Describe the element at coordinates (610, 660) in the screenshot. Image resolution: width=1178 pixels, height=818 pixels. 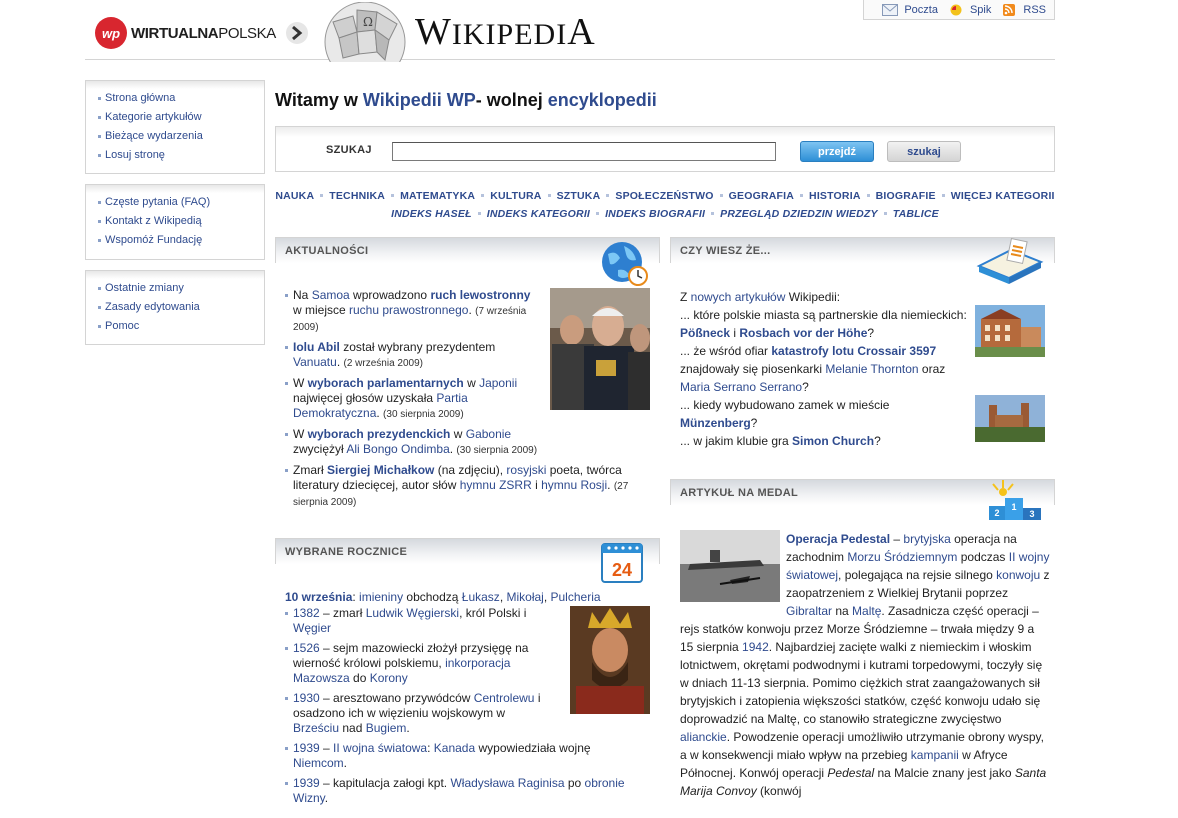
I see `anniversary-portrait` at that location.